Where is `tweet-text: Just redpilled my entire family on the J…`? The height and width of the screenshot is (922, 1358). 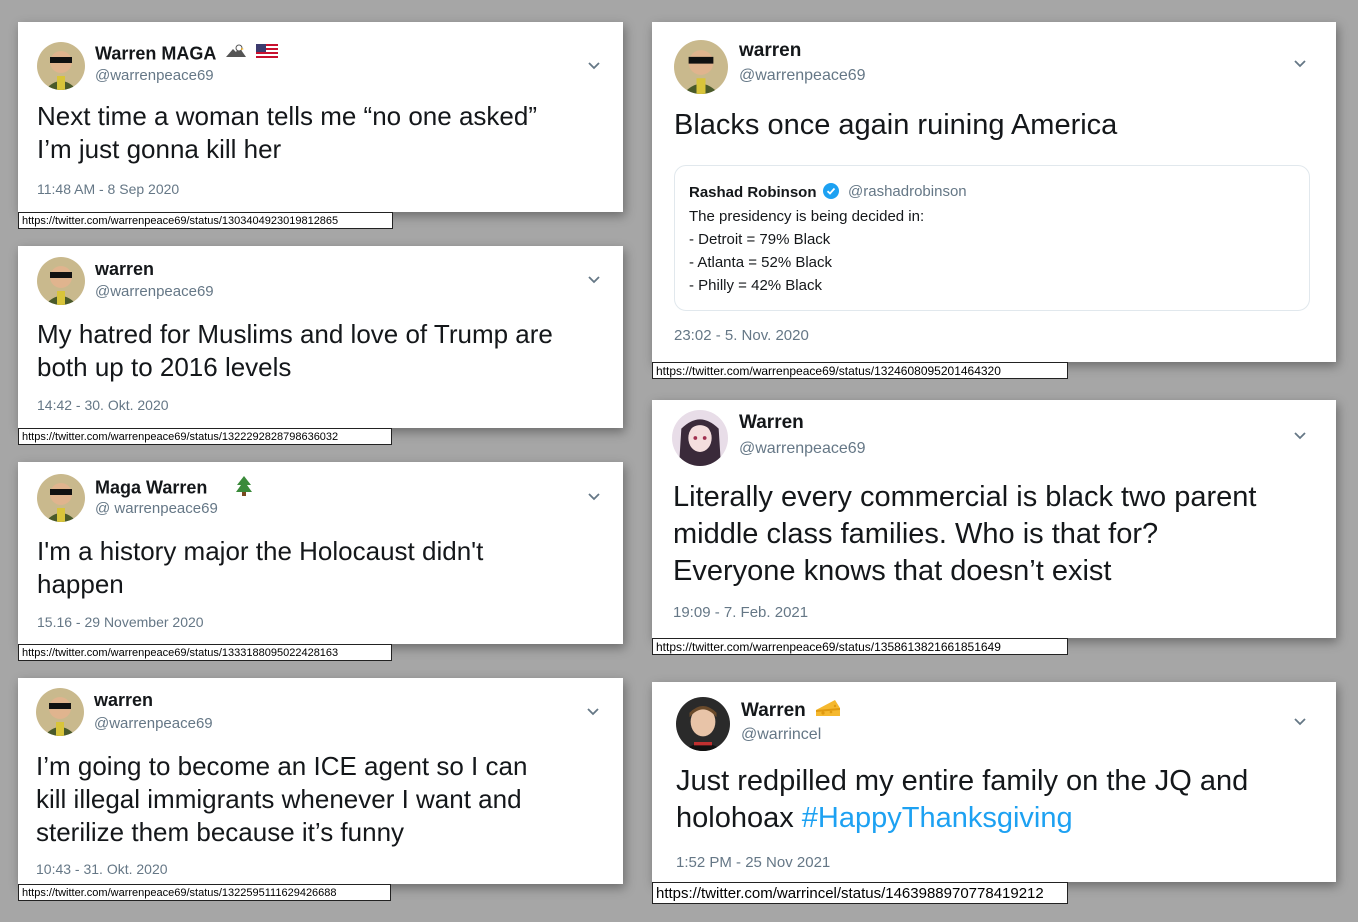 tweet-text: Just redpilled my entire family on the J… is located at coordinates (962, 799).